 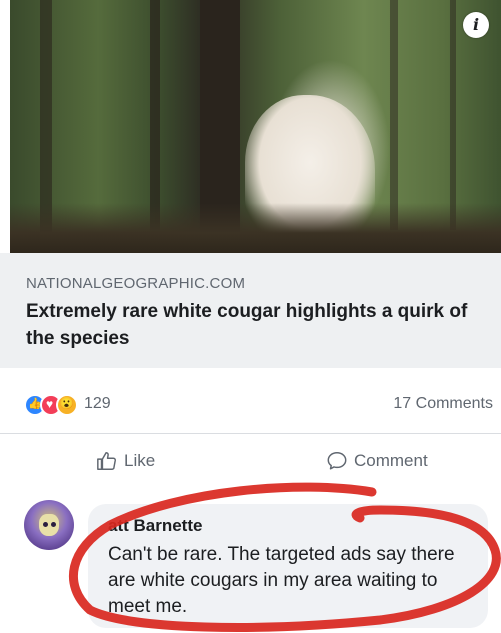 What do you see at coordinates (250, 400) in the screenshot?
I see `reactions-bar: 129 17 Comments` at bounding box center [250, 400].